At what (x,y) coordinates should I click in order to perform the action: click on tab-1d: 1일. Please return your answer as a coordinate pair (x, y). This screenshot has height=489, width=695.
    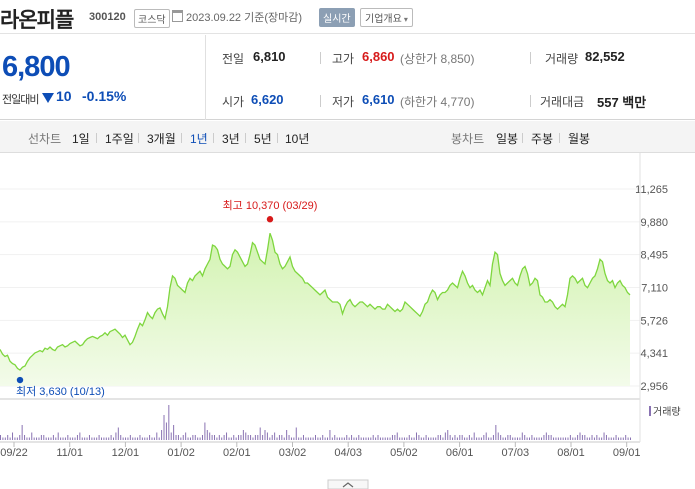
    Looking at the image, I should click on (81, 138).